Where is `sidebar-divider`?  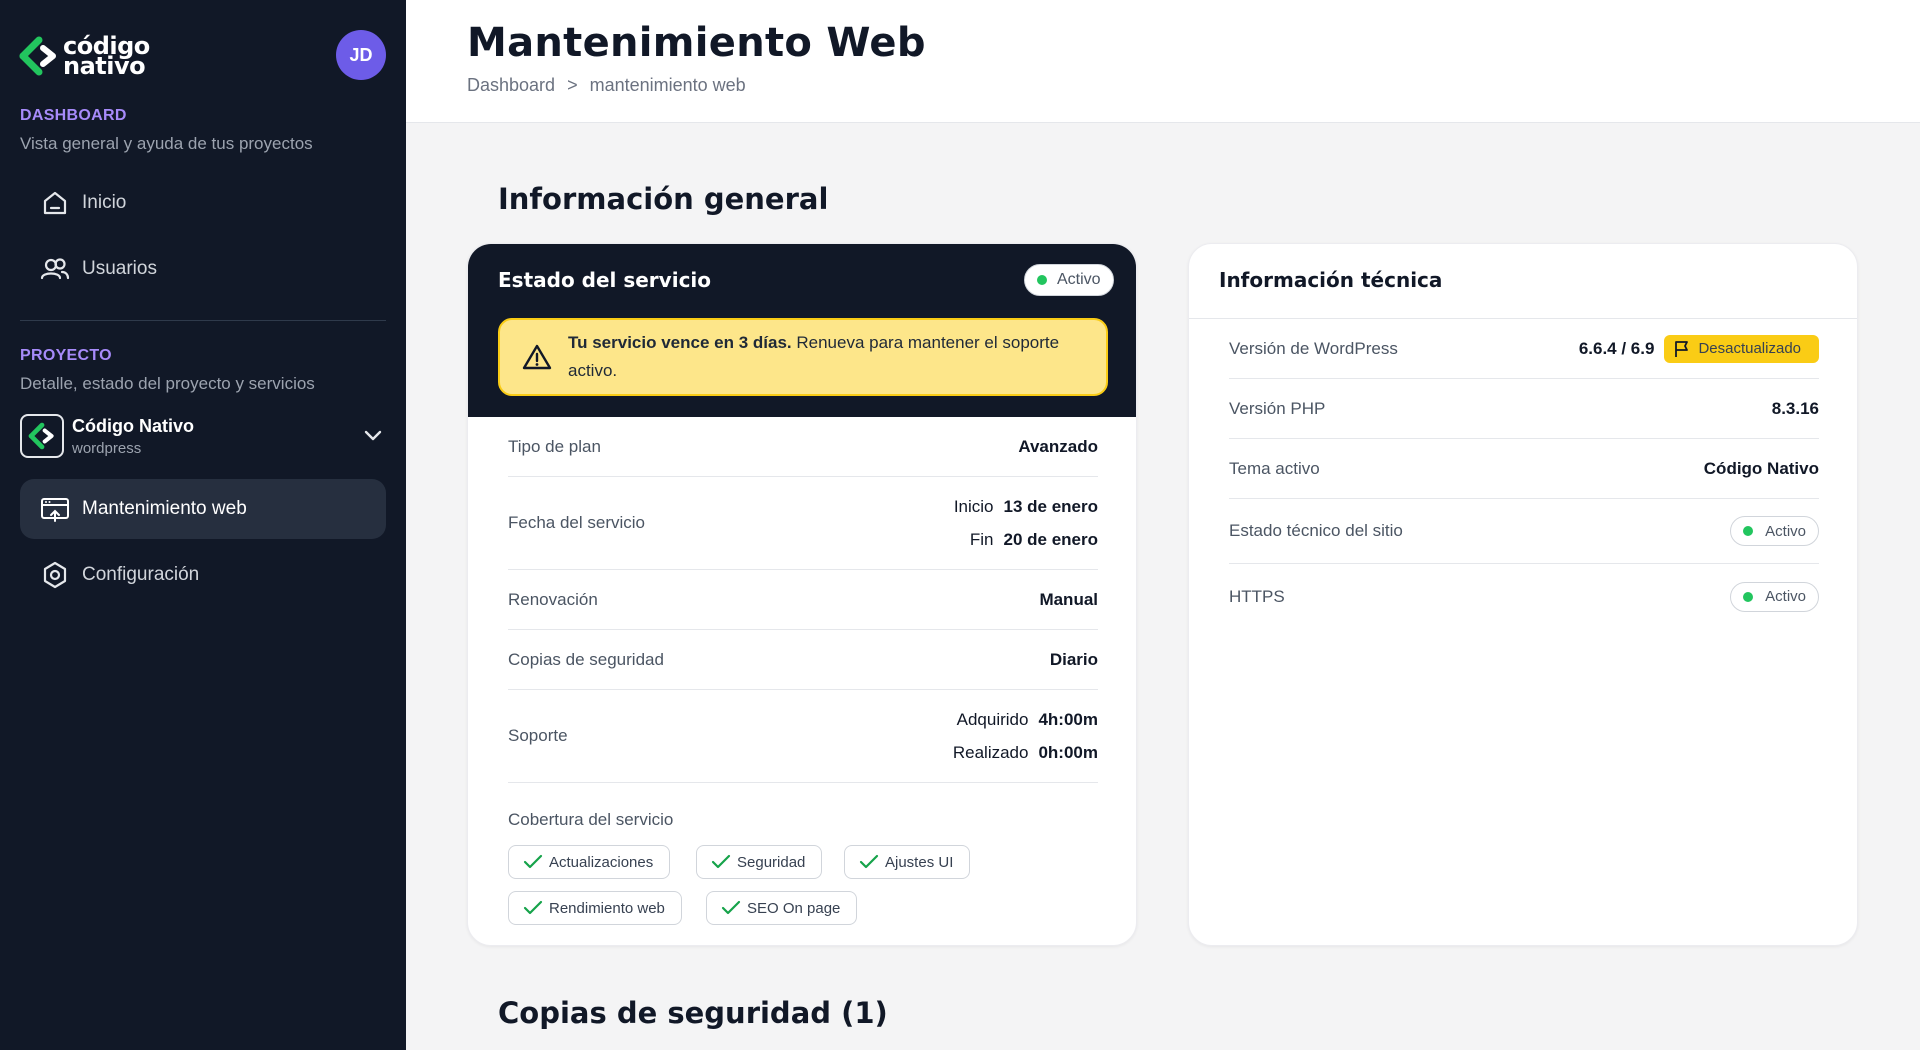
sidebar-divider is located at coordinates (203, 320).